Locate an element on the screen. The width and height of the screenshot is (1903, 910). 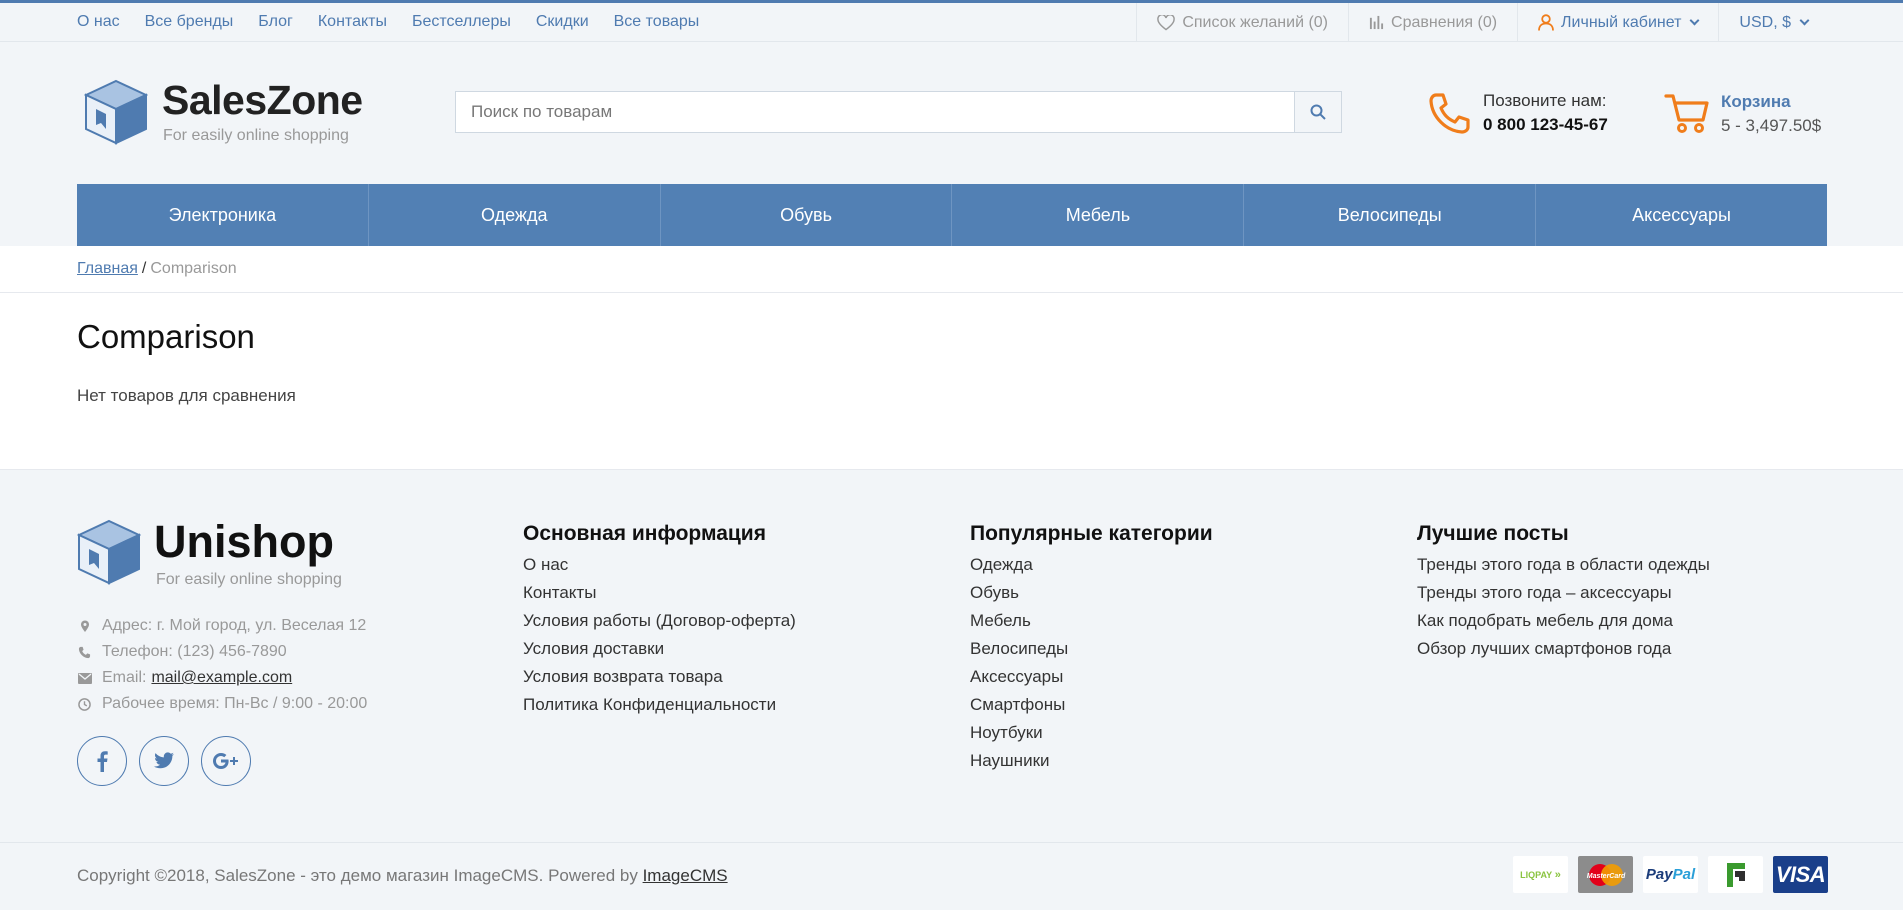
top-nav-bestsellers: Бестселлеры is located at coordinates (461, 22).